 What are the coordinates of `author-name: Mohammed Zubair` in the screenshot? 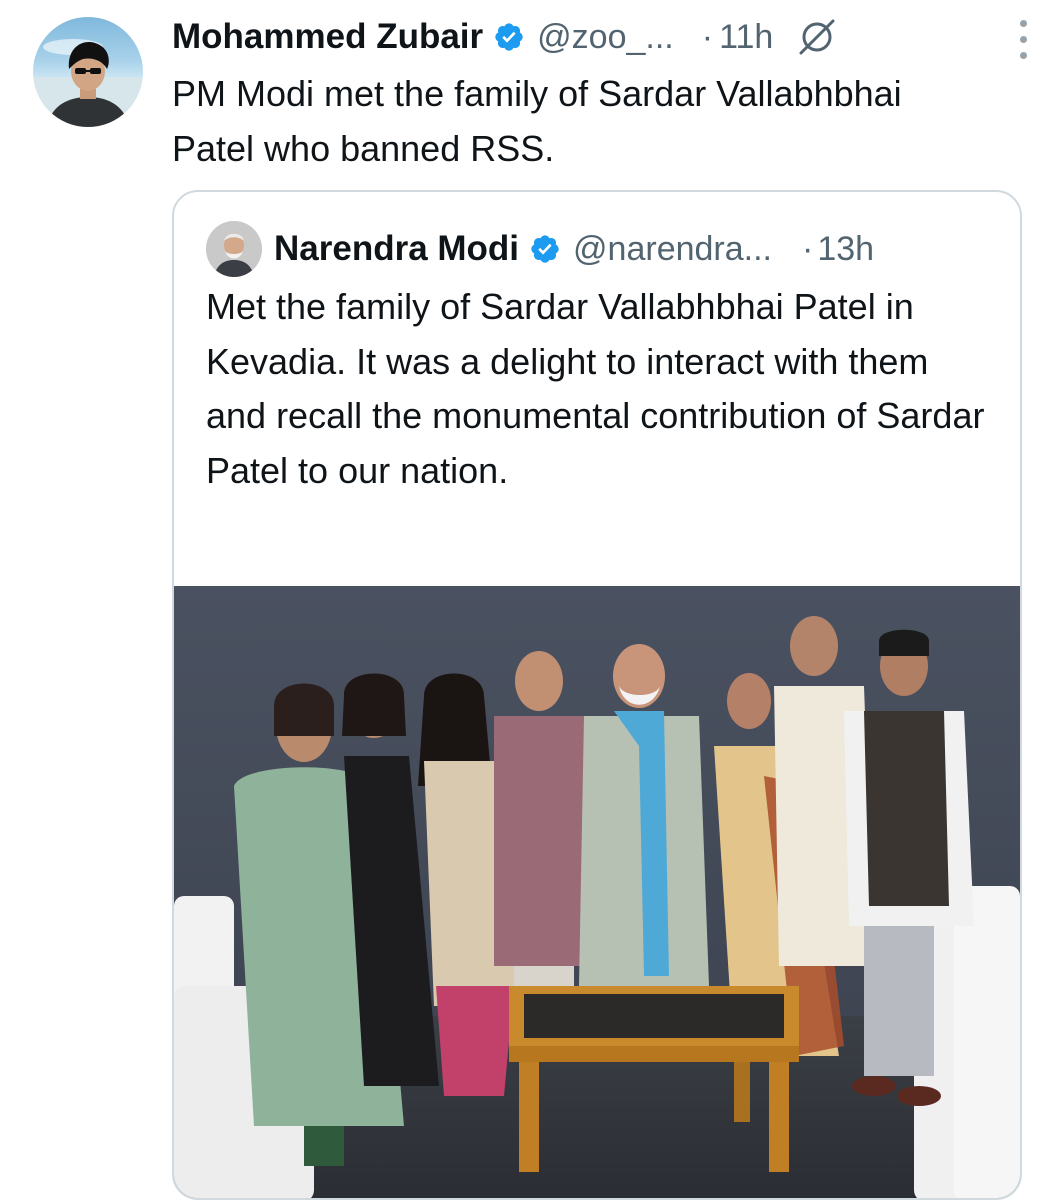 It's located at (327, 37).